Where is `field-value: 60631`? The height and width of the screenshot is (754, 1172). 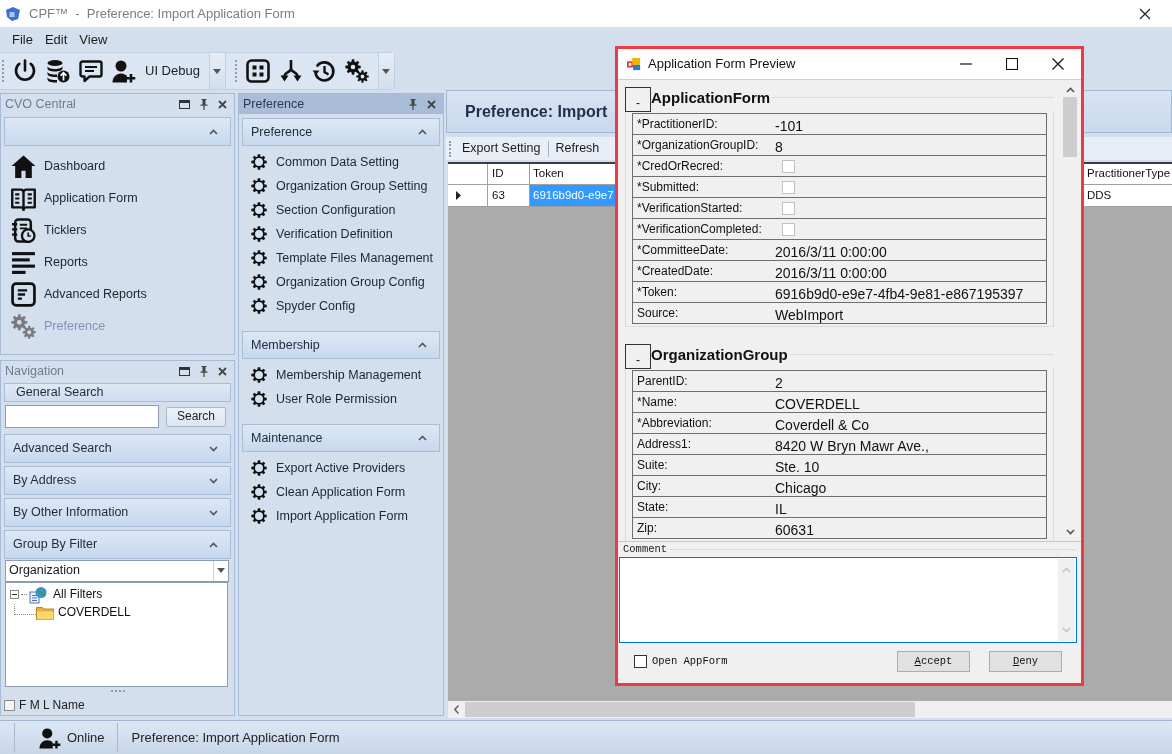 field-value: 60631 is located at coordinates (794, 529).